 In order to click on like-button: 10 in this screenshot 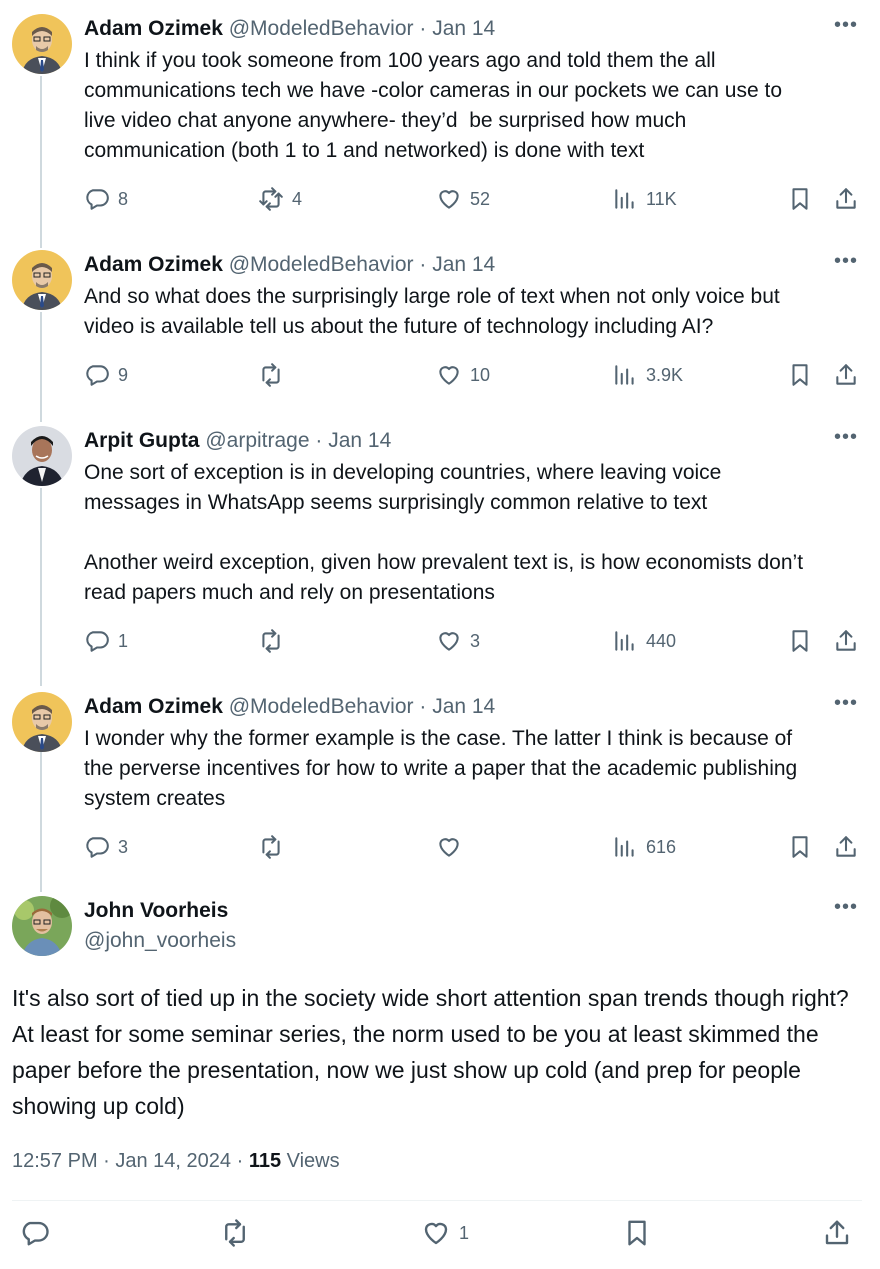, I will do `click(463, 375)`.